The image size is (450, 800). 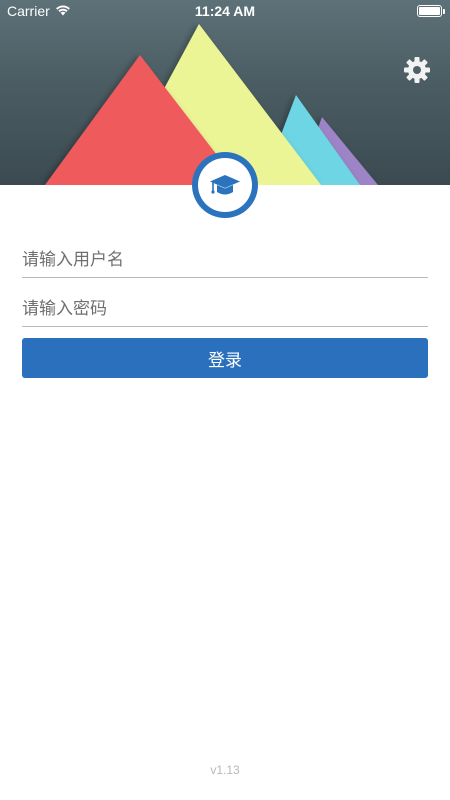 I want to click on username-field, so click(x=225, y=257).